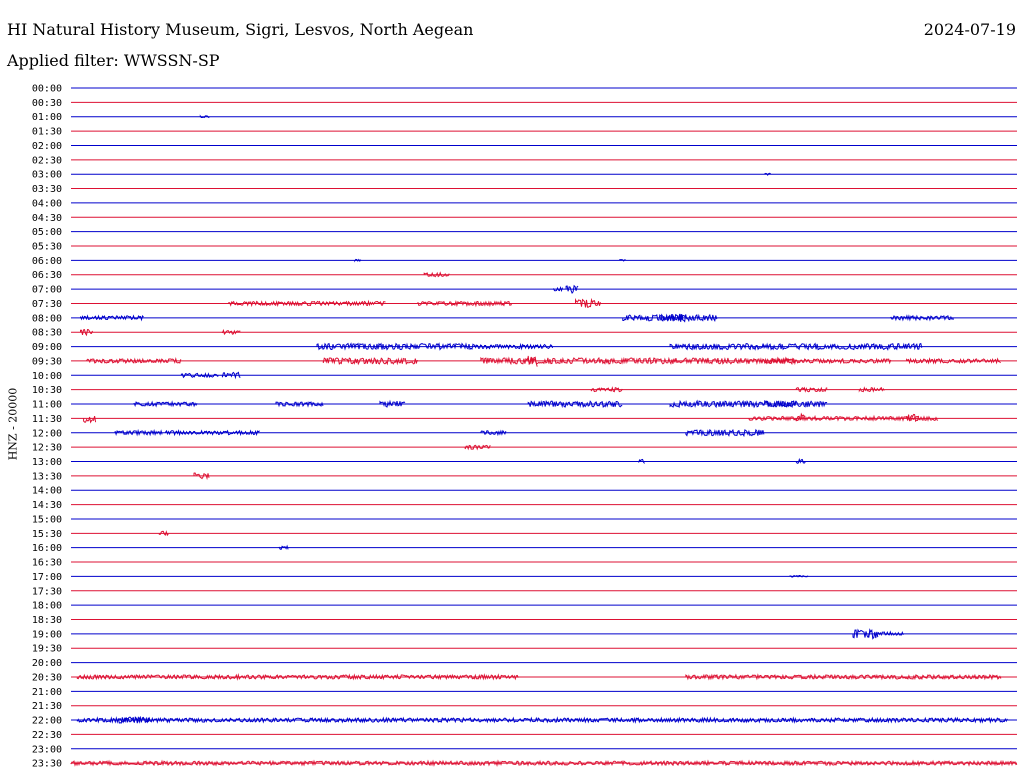 Image resolution: width=1024 pixels, height=780 pixels. Describe the element at coordinates (47, 735) in the screenshot. I see `time-label-2230: 22:30` at that location.